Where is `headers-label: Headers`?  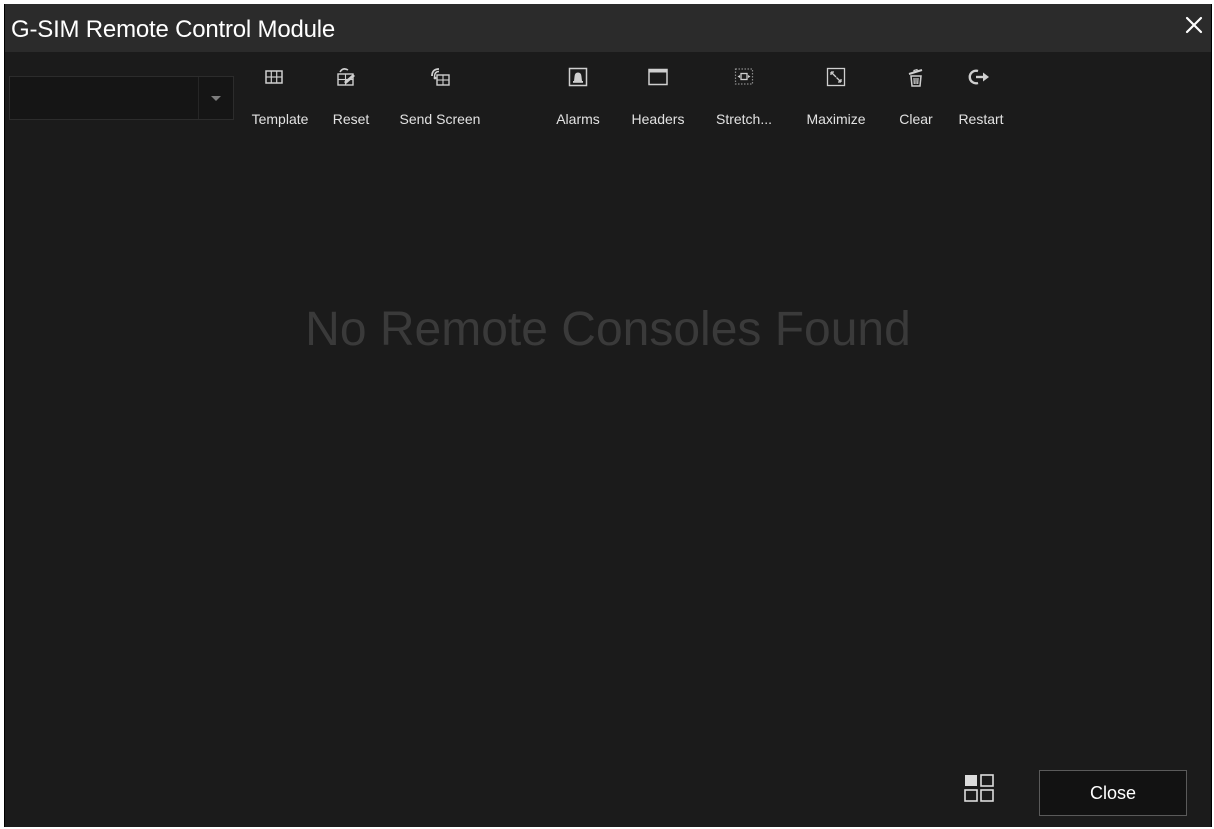
headers-label: Headers is located at coordinates (658, 119).